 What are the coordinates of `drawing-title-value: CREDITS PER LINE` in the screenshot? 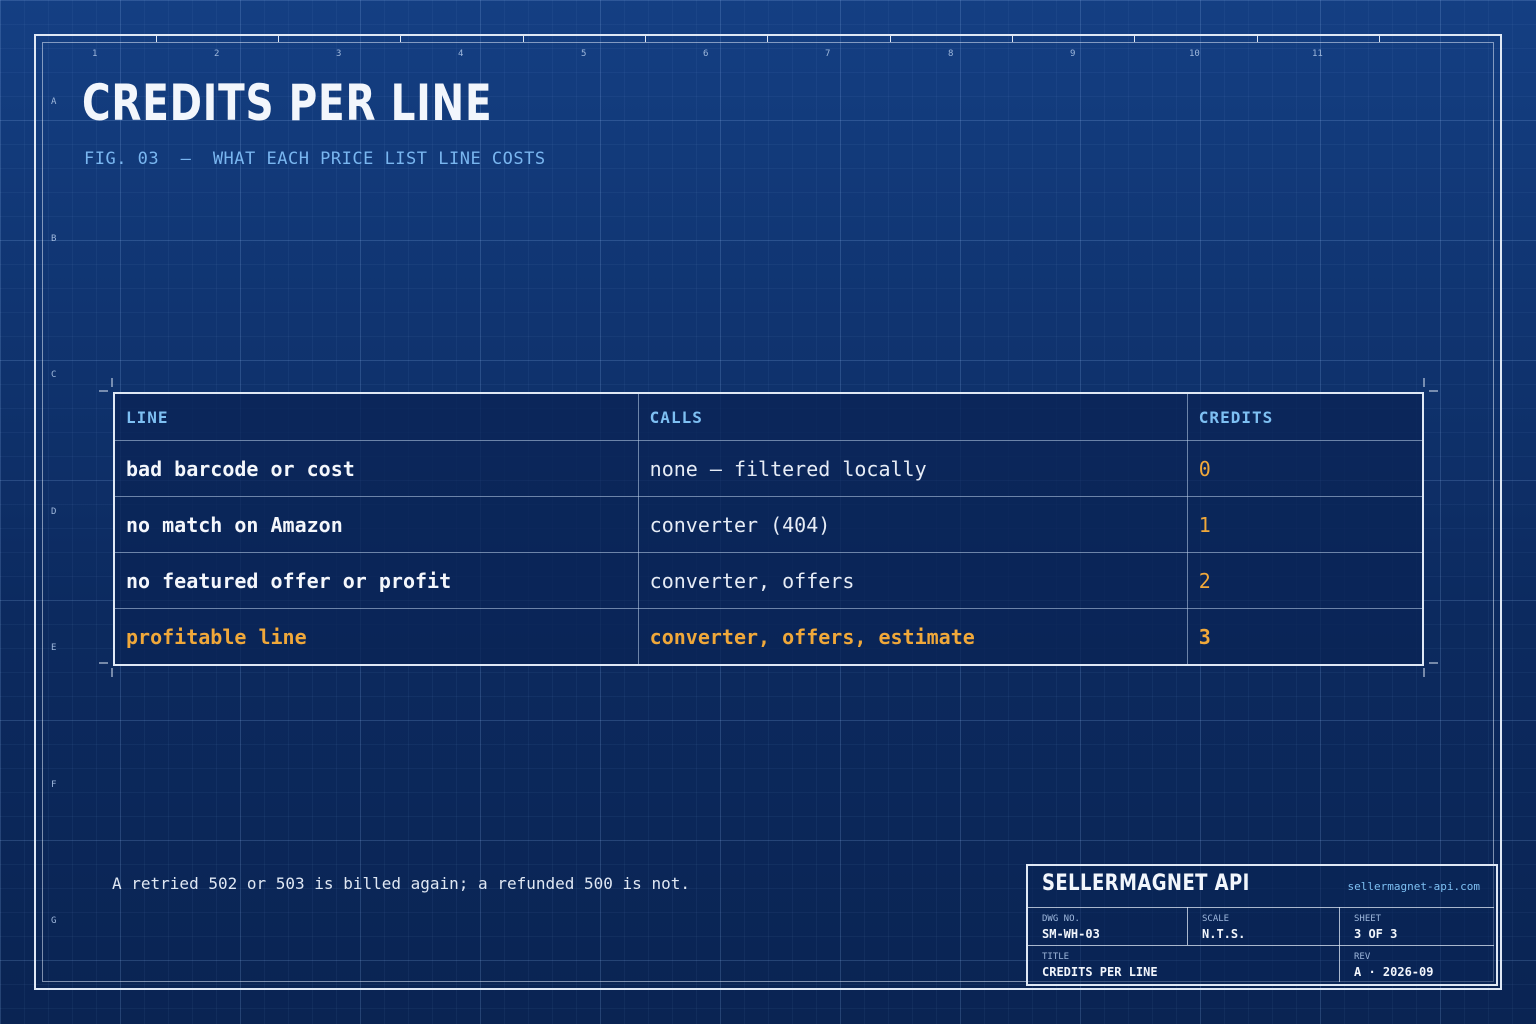 It's located at (1100, 972).